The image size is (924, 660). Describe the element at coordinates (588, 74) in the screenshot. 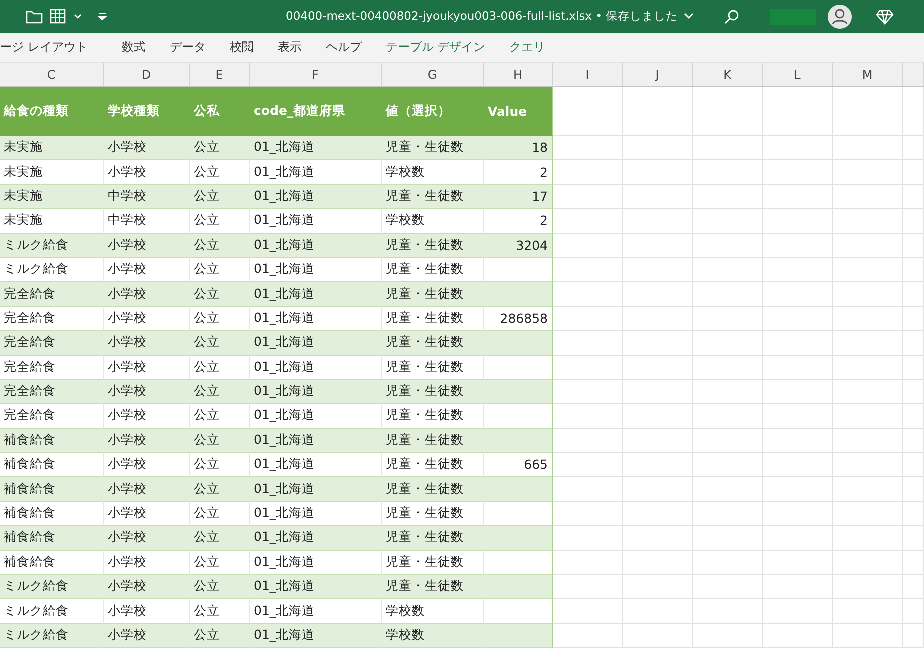

I see `column-header: I` at that location.